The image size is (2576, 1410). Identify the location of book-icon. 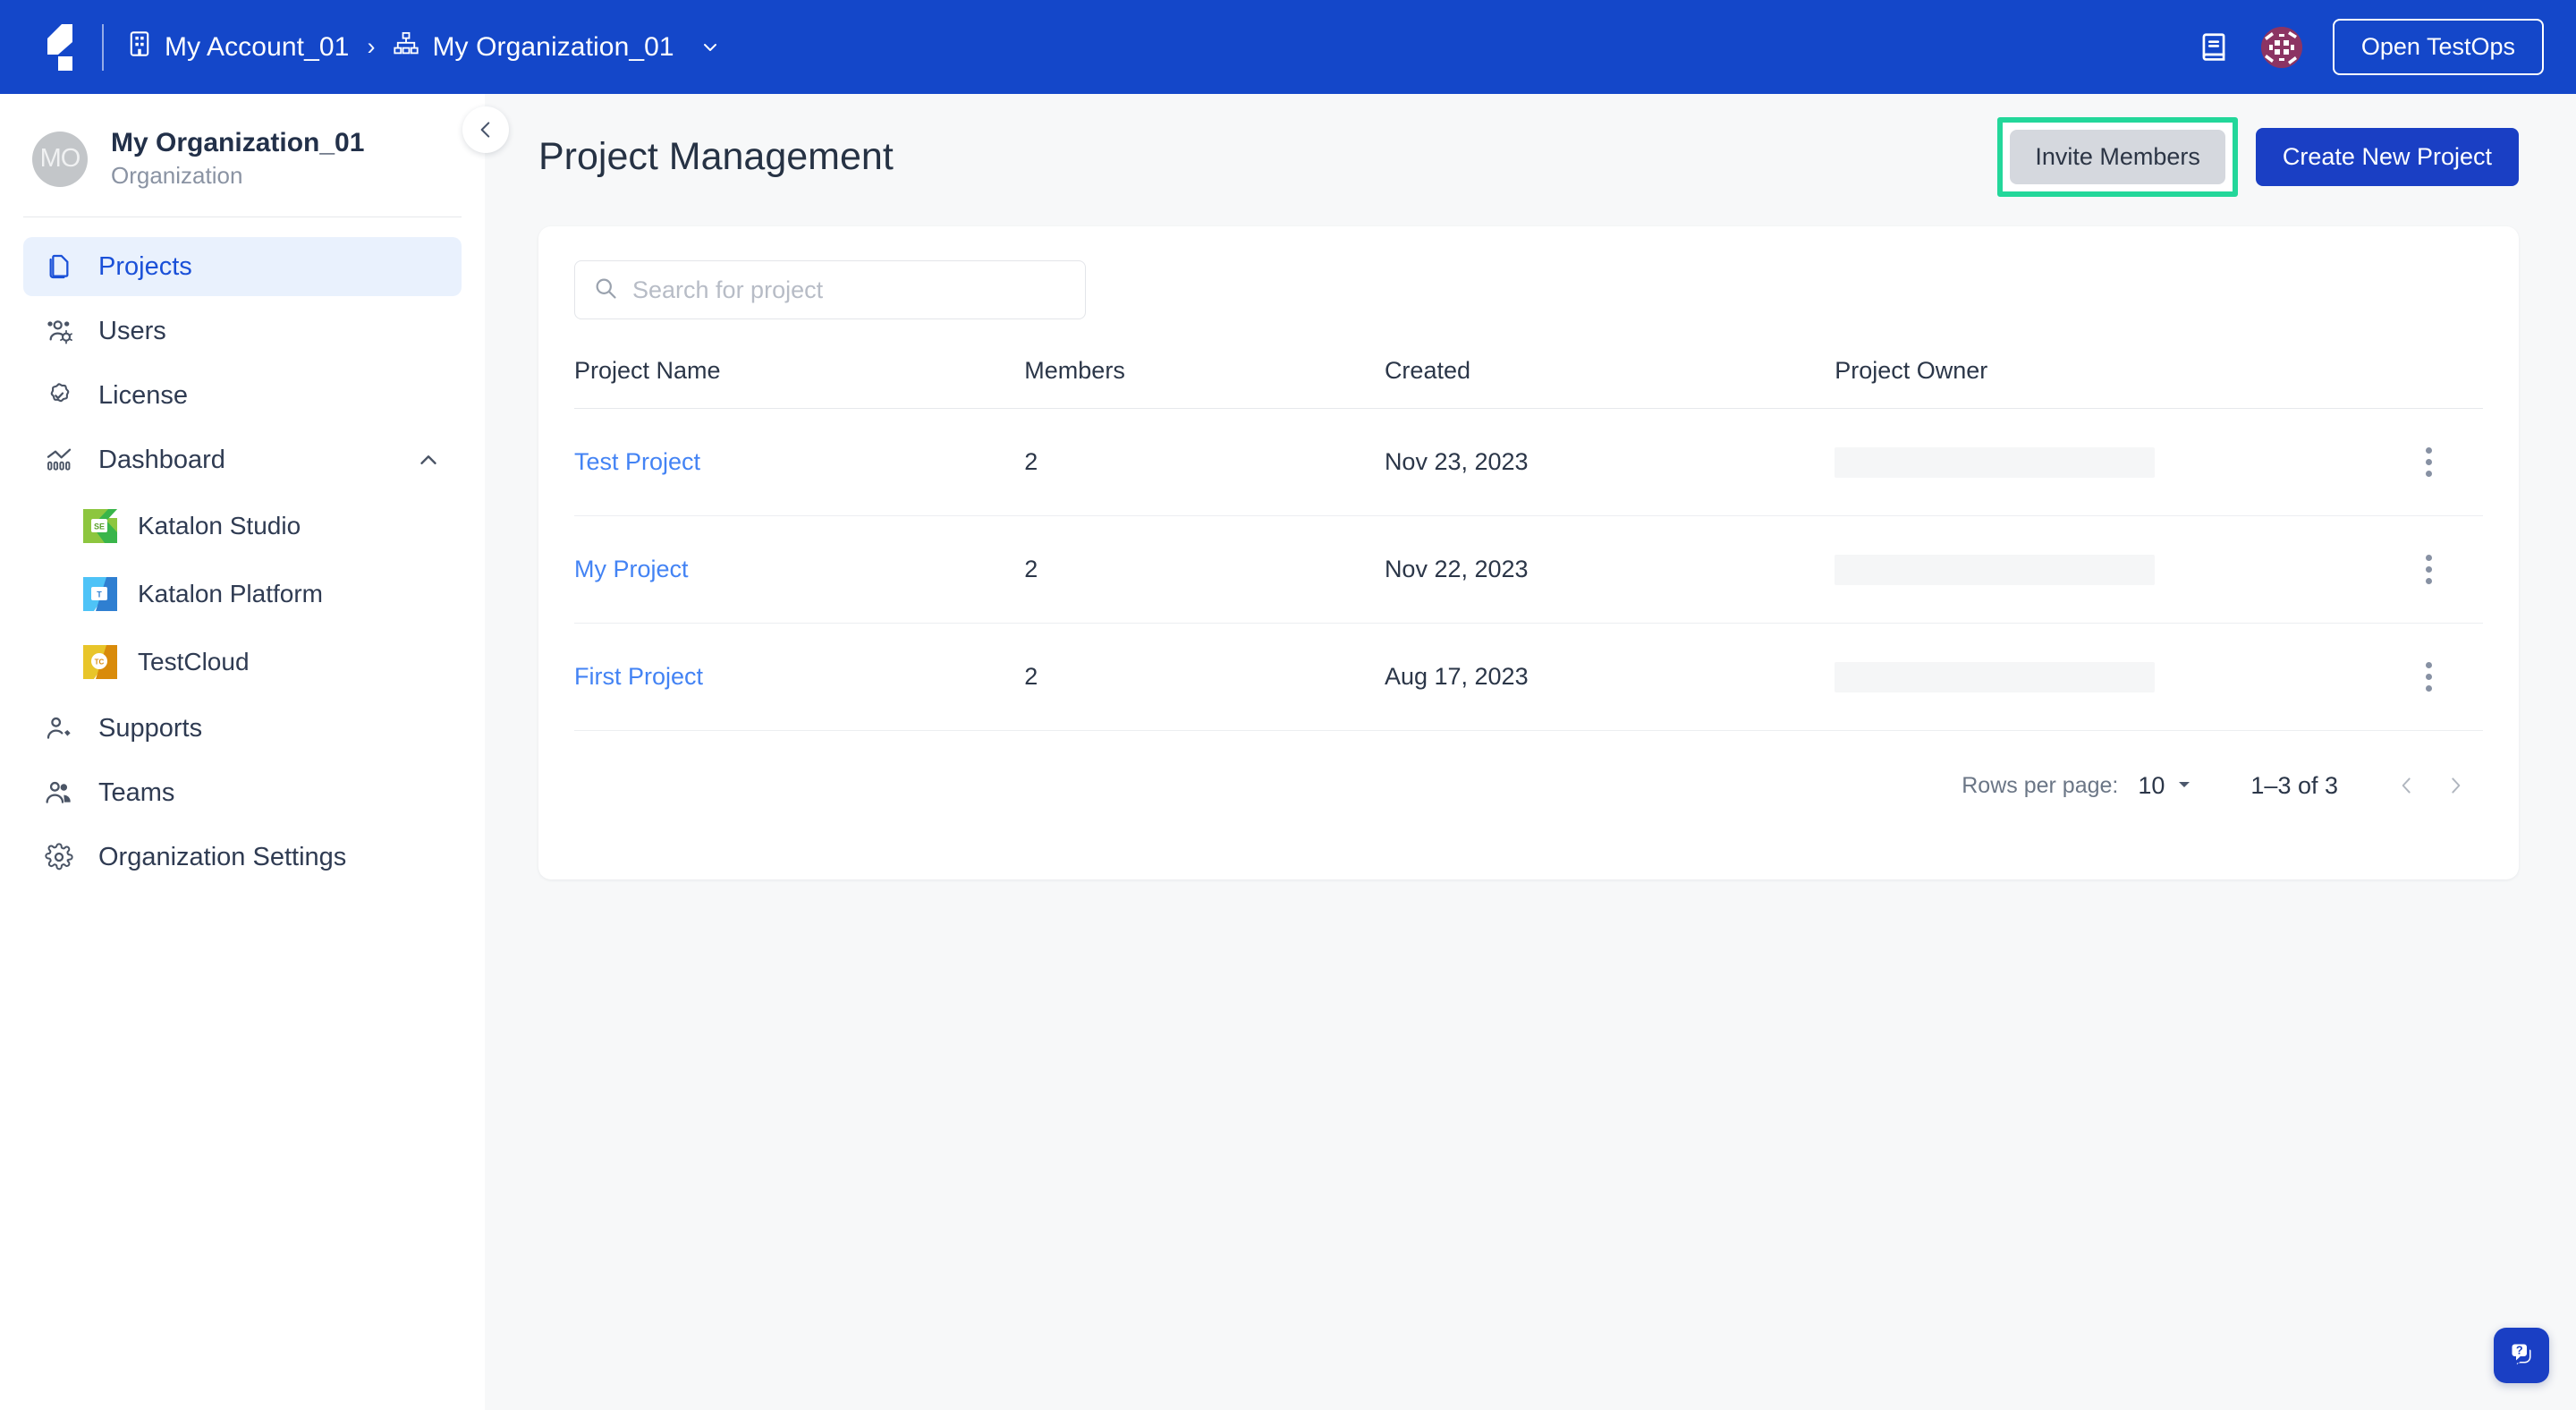
(2214, 47).